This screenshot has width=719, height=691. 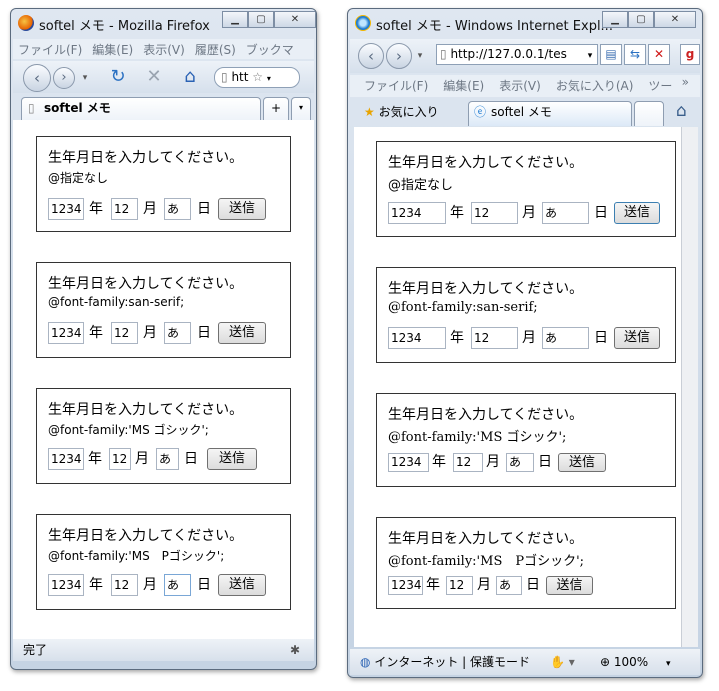 I want to click on bookmark-star-icon: ☆, so click(x=257, y=77).